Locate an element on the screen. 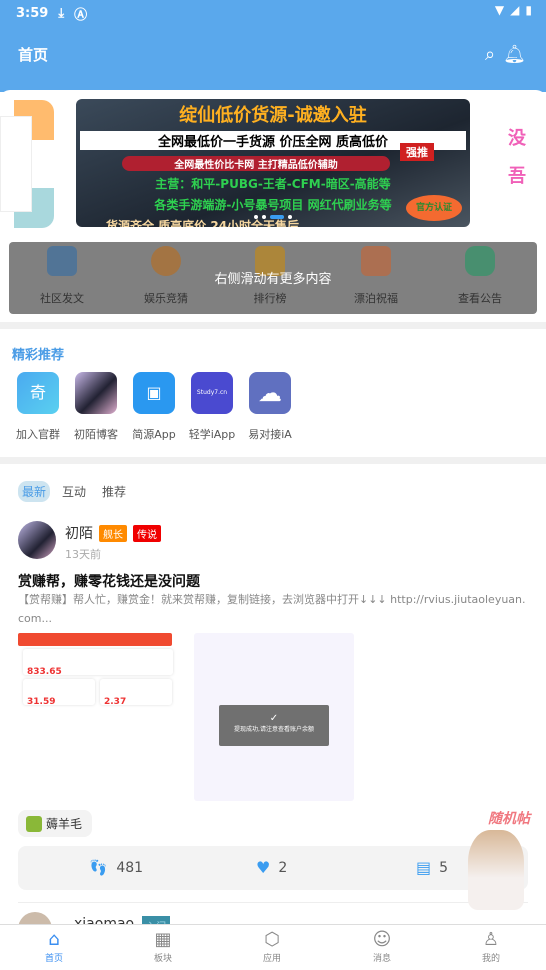 This screenshot has width=546, height=970. level-badge: 传说 is located at coordinates (147, 533).